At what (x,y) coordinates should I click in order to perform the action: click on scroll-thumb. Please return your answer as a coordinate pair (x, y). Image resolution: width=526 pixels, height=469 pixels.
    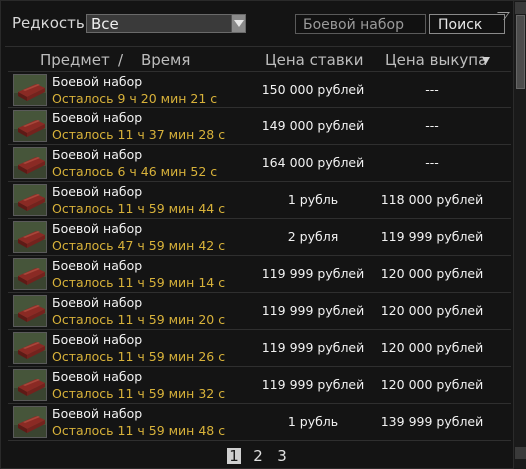
    Looking at the image, I should click on (520, 52).